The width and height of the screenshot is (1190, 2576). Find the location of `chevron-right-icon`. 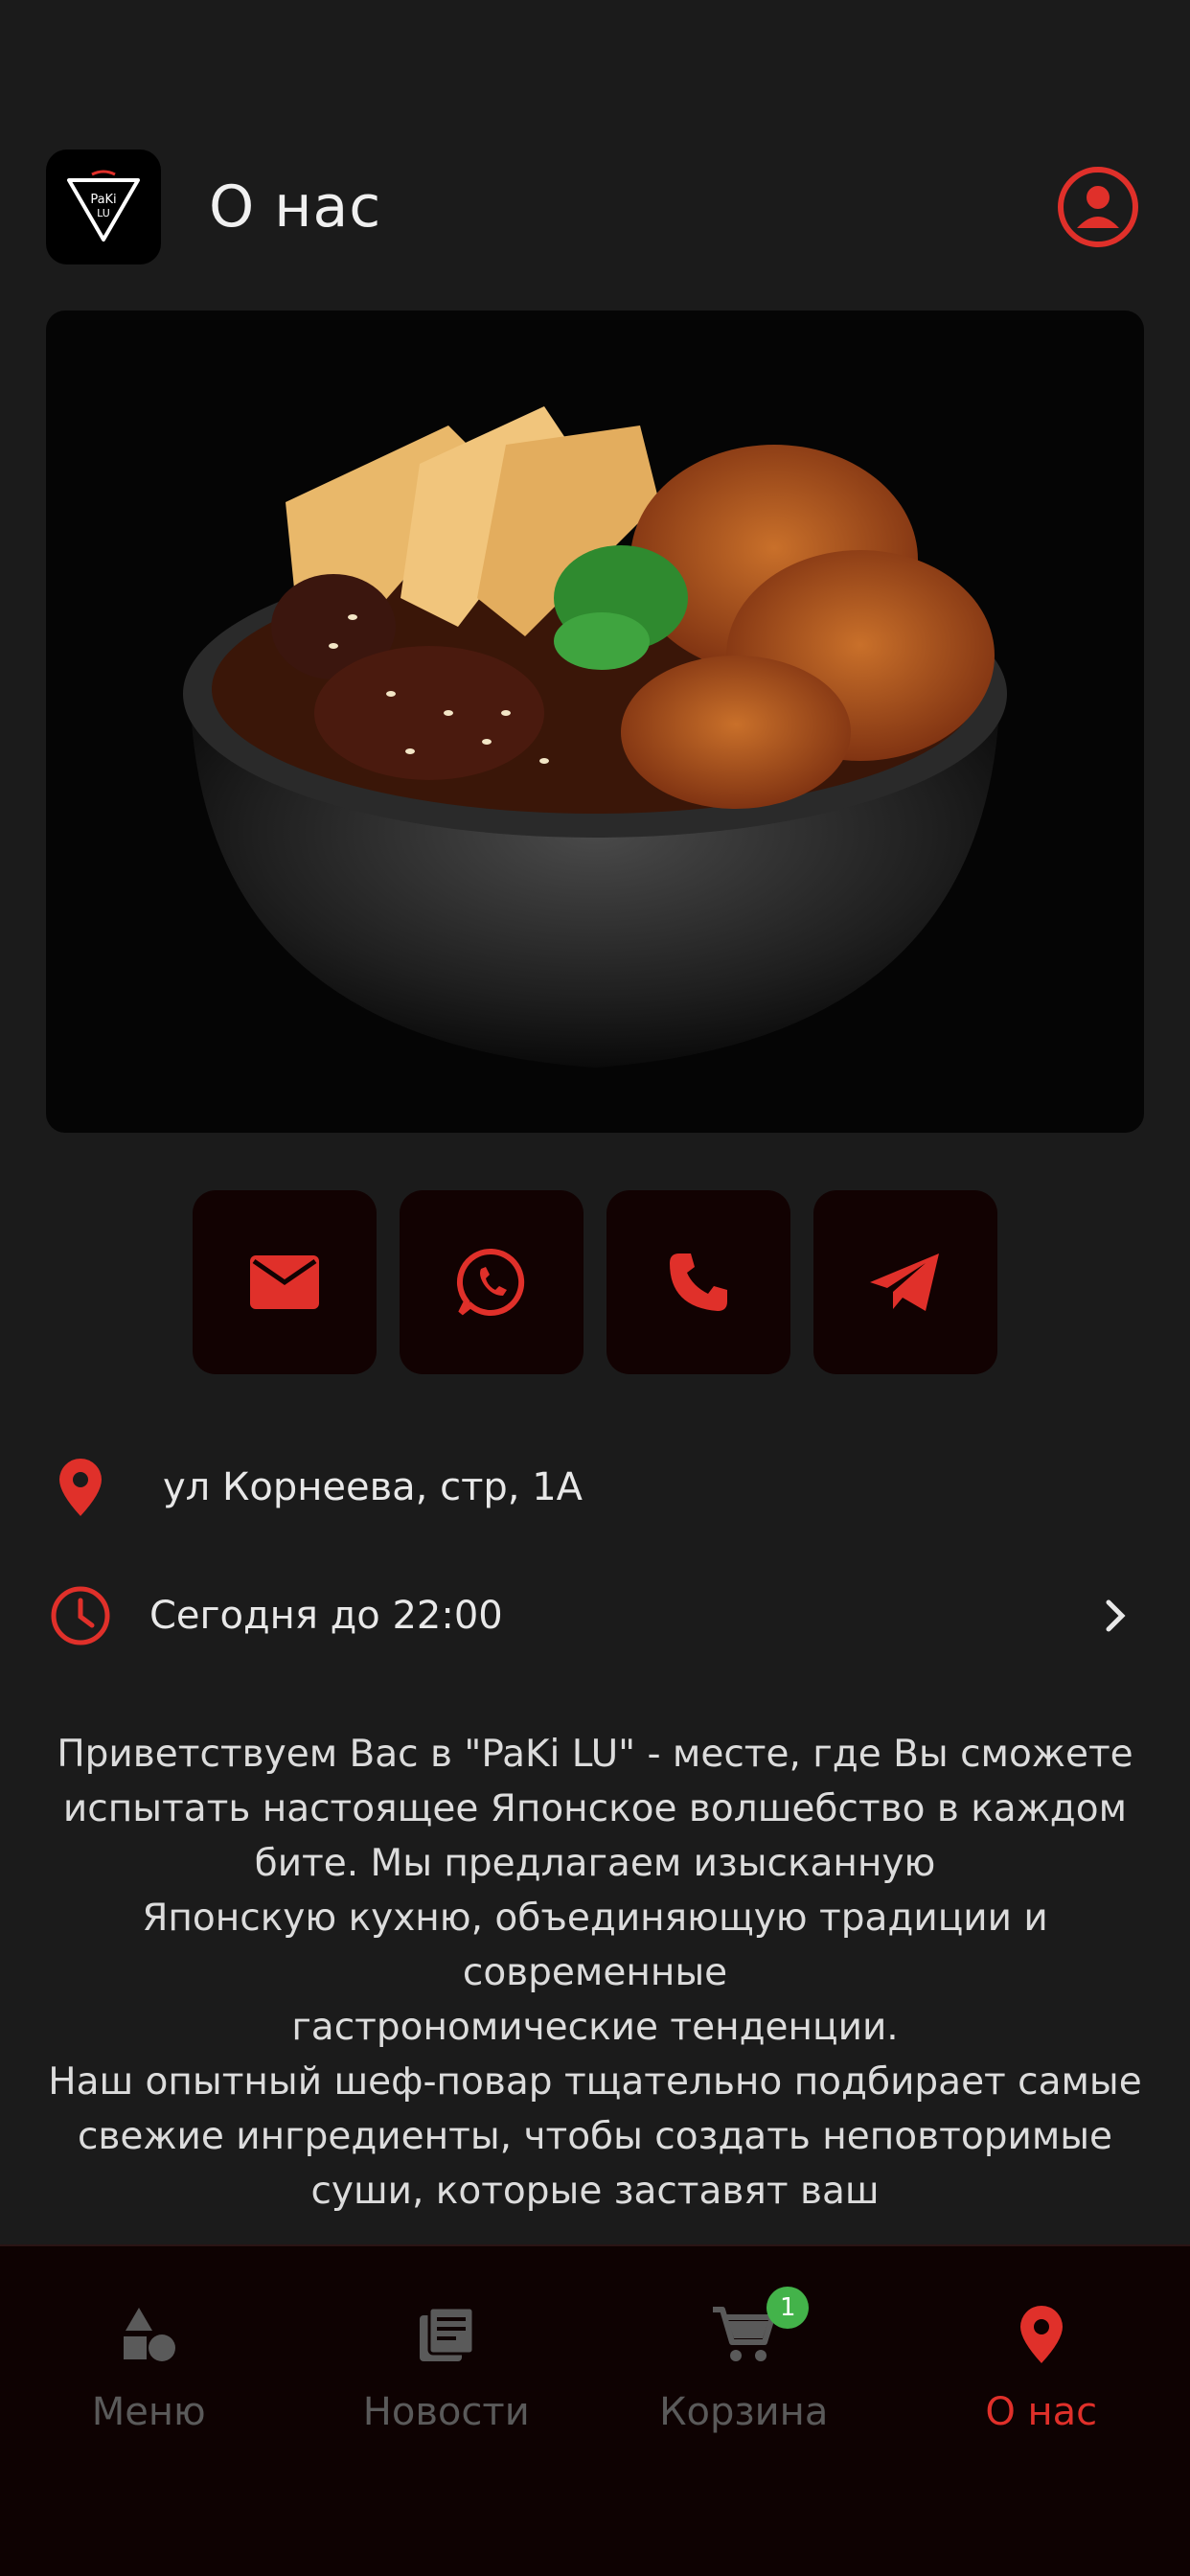

chevron-right-icon is located at coordinates (1115, 1615).